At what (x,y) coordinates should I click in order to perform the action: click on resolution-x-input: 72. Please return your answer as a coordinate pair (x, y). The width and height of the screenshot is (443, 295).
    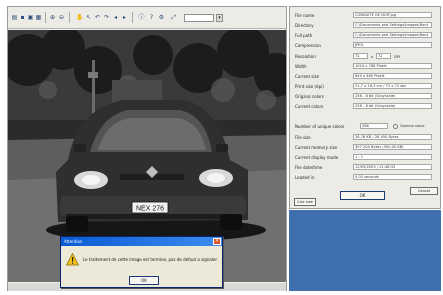
    Looking at the image, I should click on (360, 56).